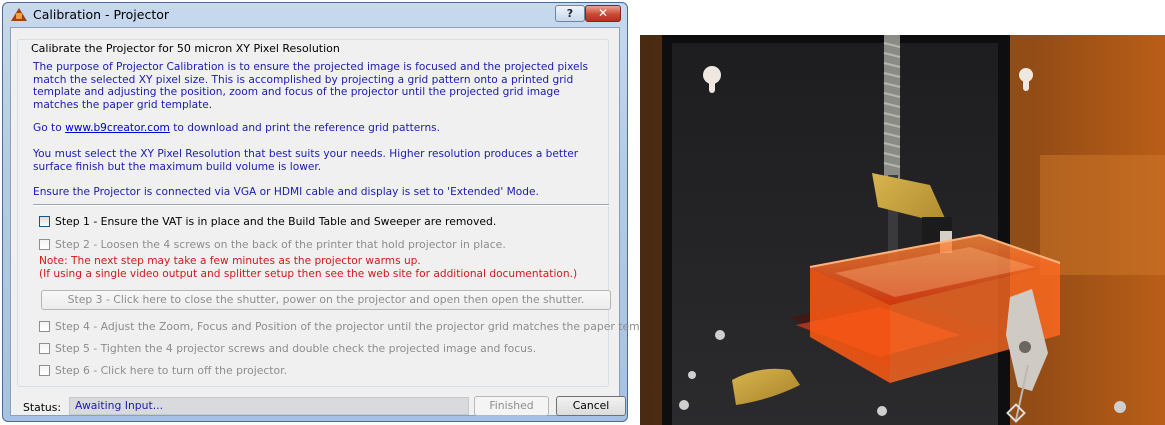 The image size is (1165, 425). Describe the element at coordinates (19, 14) in the screenshot. I see `projector-warning-icon` at that location.